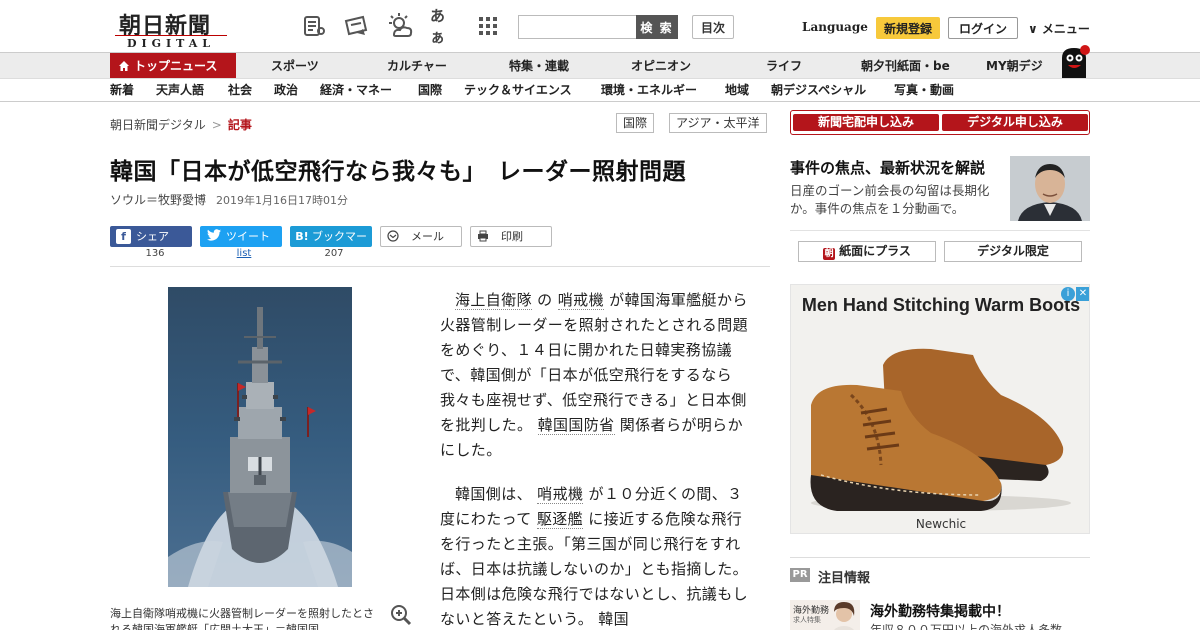 The width and height of the screenshot is (1200, 630). What do you see at coordinates (649, 90) in the screenshot?
I see `nav-environment: 環境・エネルギー` at bounding box center [649, 90].